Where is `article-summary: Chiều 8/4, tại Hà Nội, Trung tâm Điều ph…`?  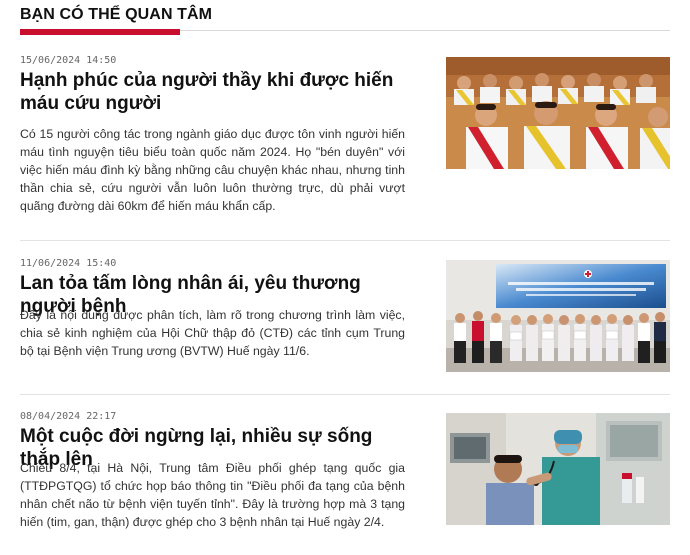
article-summary: Chiều 8/4, tại Hà Nội, Trung tâm Điều ph… is located at coordinates (212, 495).